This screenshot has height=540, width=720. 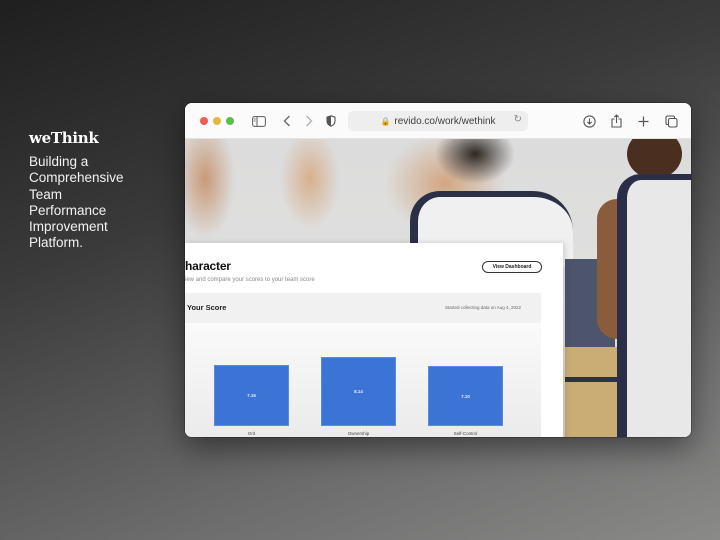 I want to click on url-text: revido.co/work/wethink, so click(x=445, y=121).